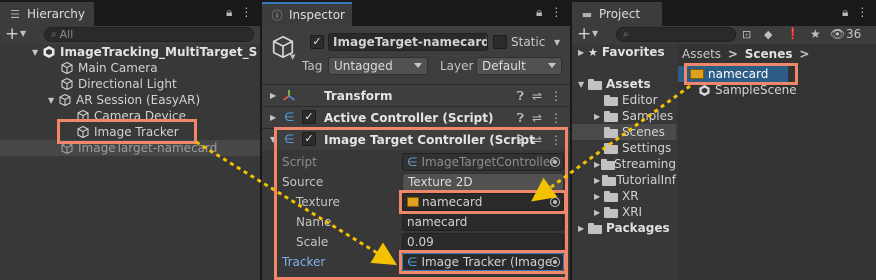 This screenshot has width=876, height=280. Describe the element at coordinates (628, 84) in the screenshot. I see `assets-label: Assets` at that location.